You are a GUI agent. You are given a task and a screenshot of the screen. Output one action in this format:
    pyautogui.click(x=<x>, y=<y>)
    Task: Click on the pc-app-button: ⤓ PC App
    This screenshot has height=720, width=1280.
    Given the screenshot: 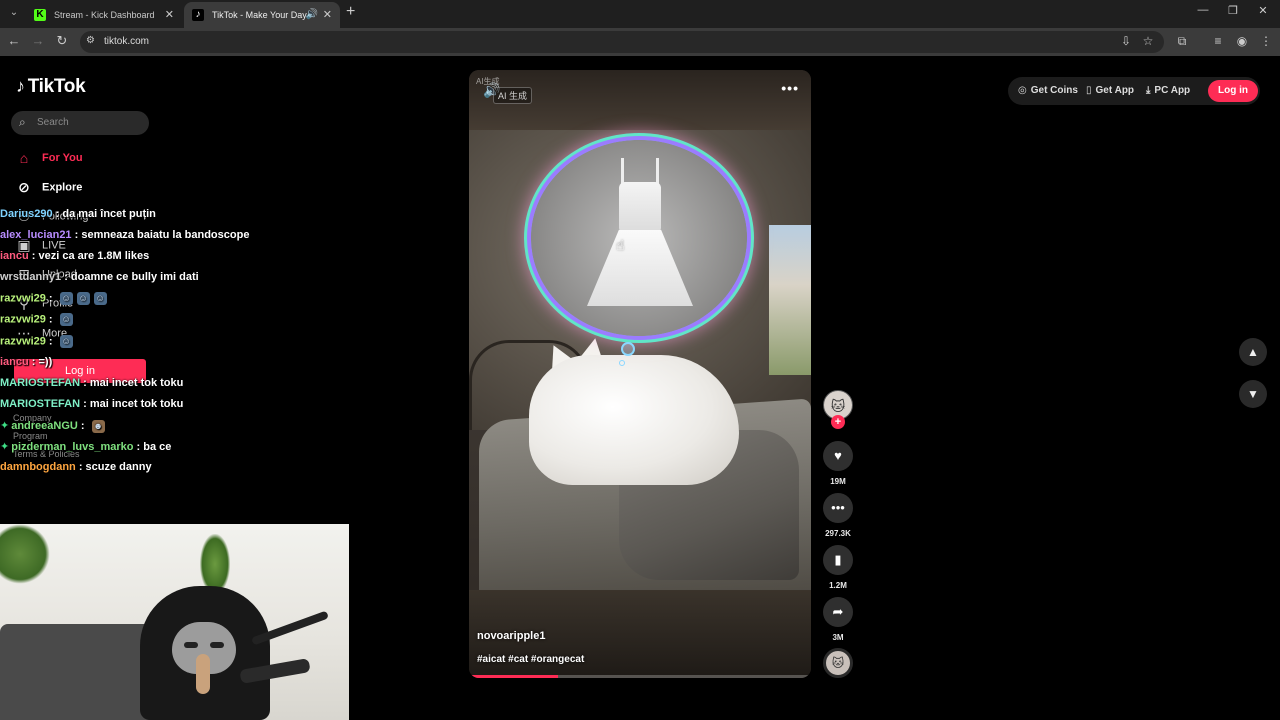 What is the action you would take?
    pyautogui.click(x=1168, y=91)
    